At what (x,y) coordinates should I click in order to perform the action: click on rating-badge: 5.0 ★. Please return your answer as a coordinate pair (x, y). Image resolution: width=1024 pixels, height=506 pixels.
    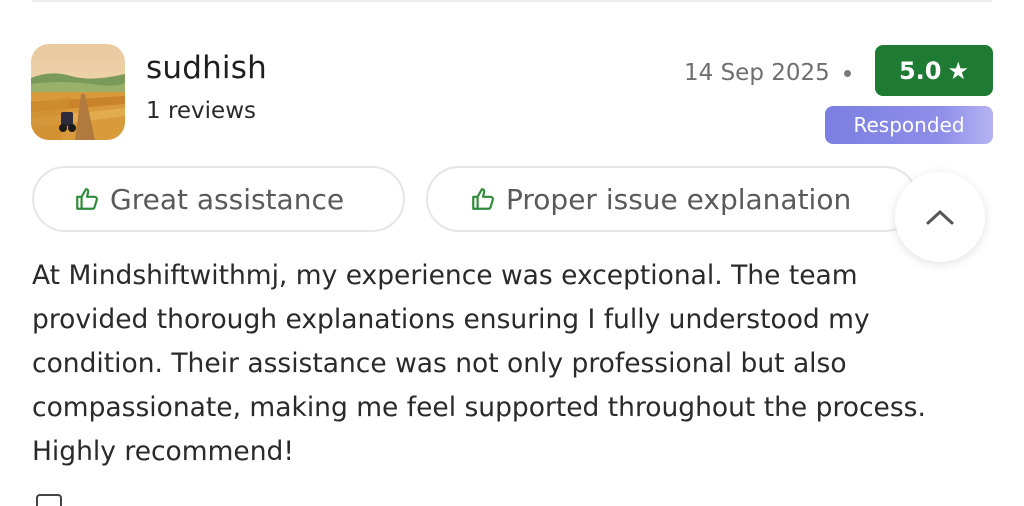
    Looking at the image, I should click on (934, 70).